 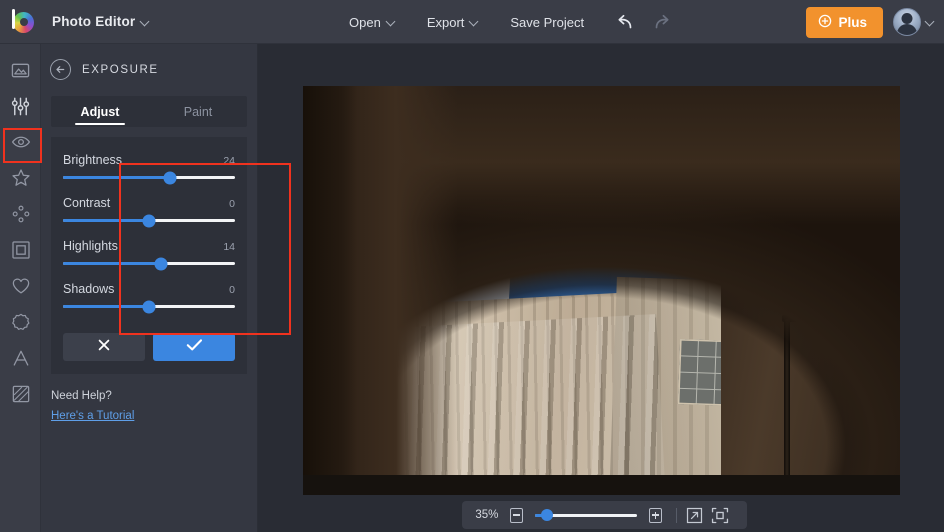 I want to click on top-menu-group: Open Export Save Project, so click(x=502, y=22).